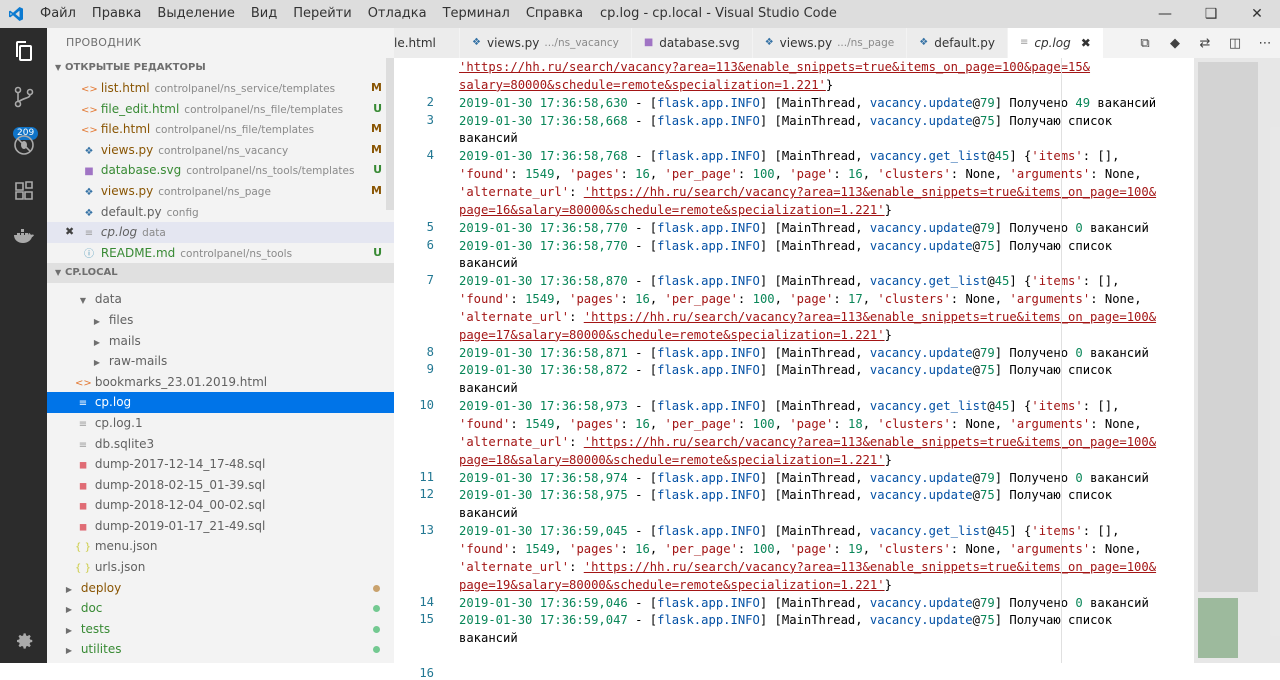  I want to click on menu-item: Вид, so click(264, 14).